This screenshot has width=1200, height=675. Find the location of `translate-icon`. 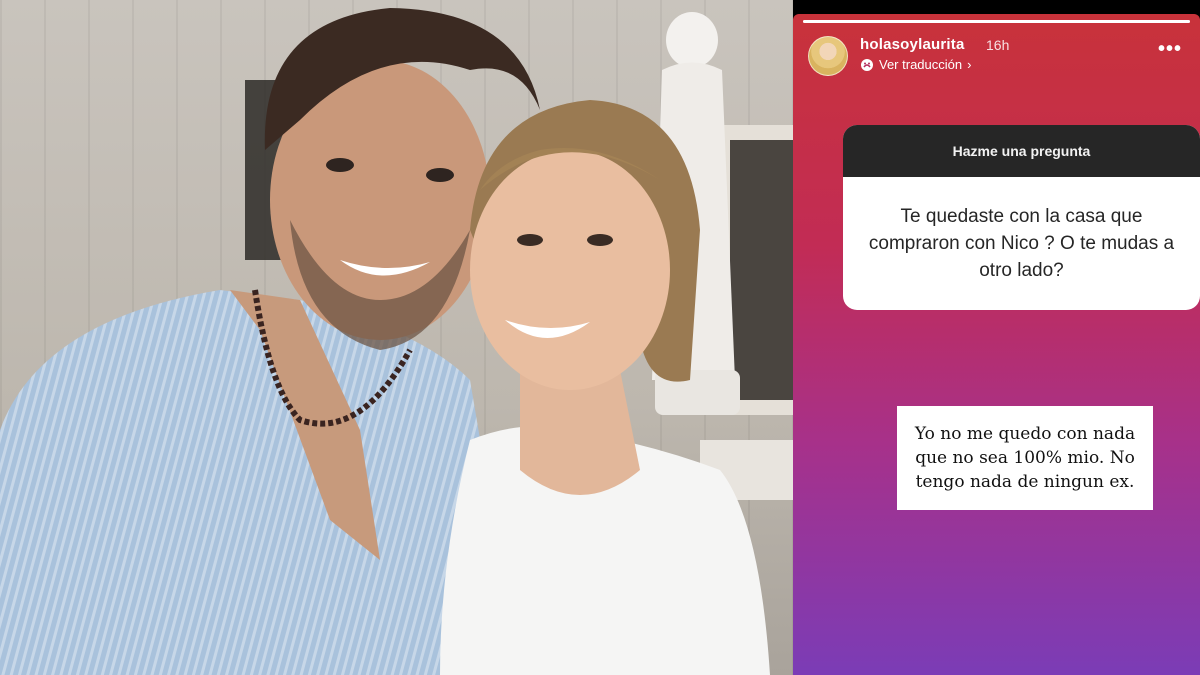

translate-icon is located at coordinates (867, 64).